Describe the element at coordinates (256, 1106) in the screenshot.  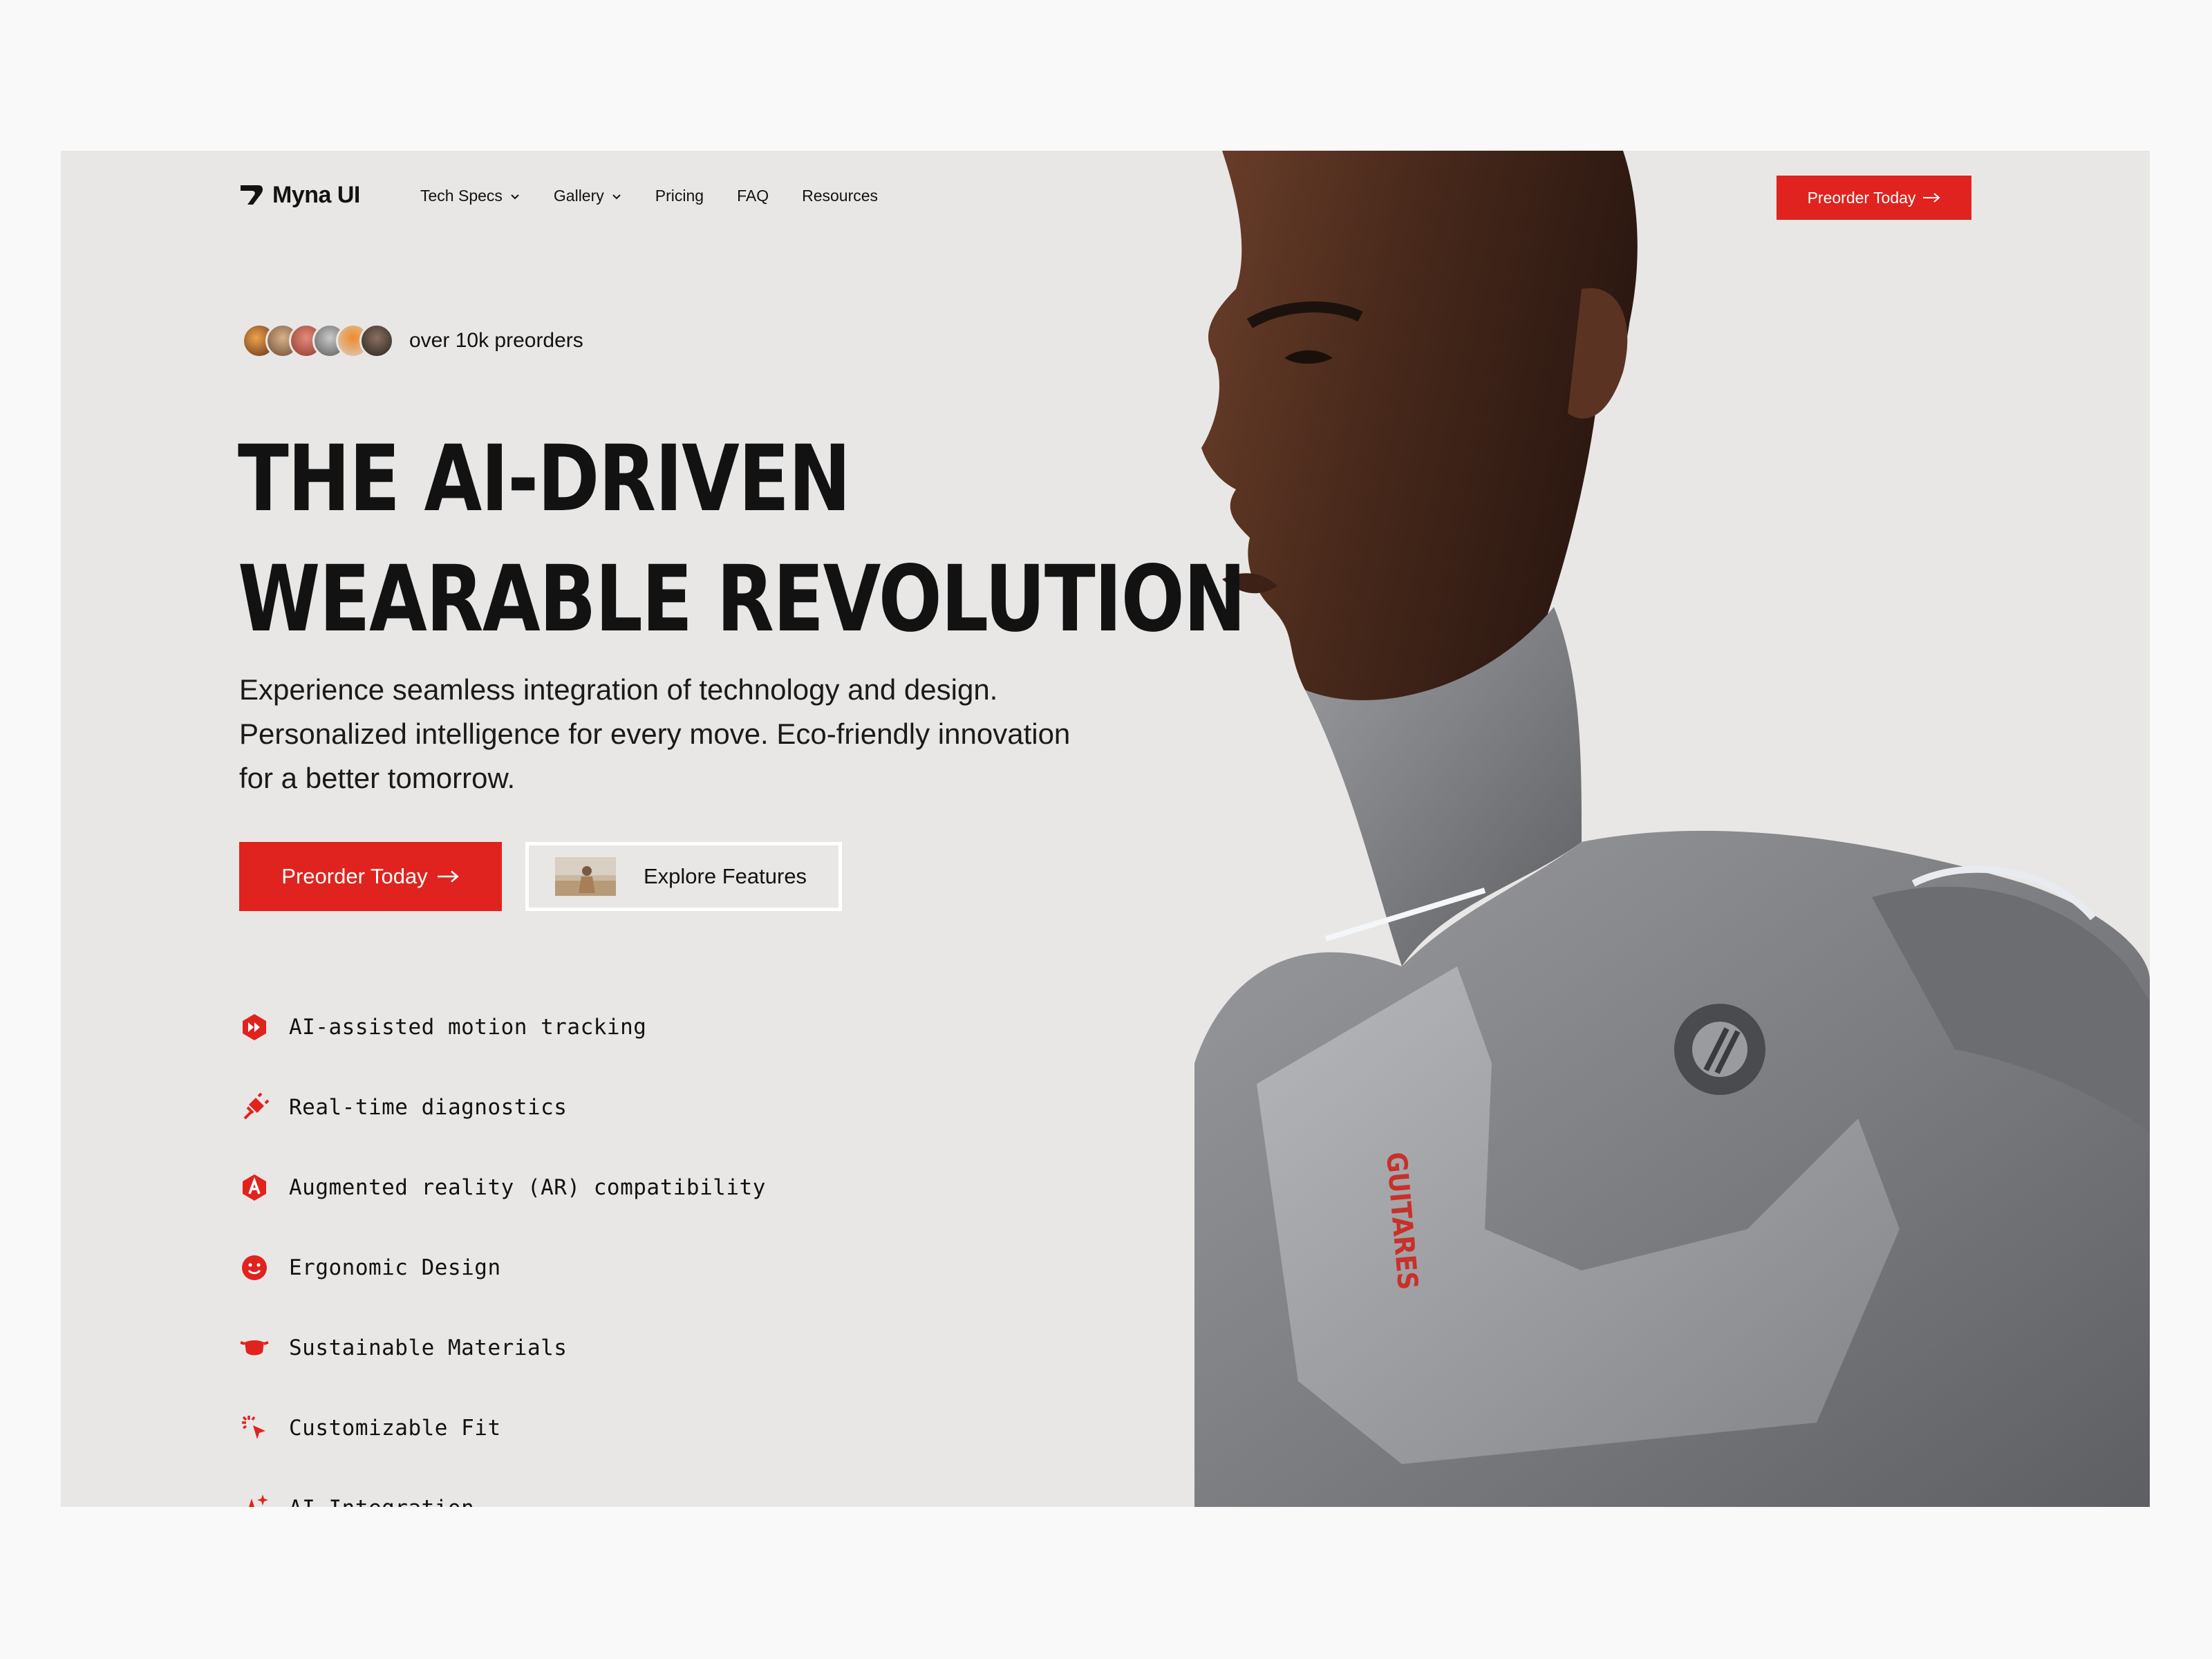
I see `plug-icon` at that location.